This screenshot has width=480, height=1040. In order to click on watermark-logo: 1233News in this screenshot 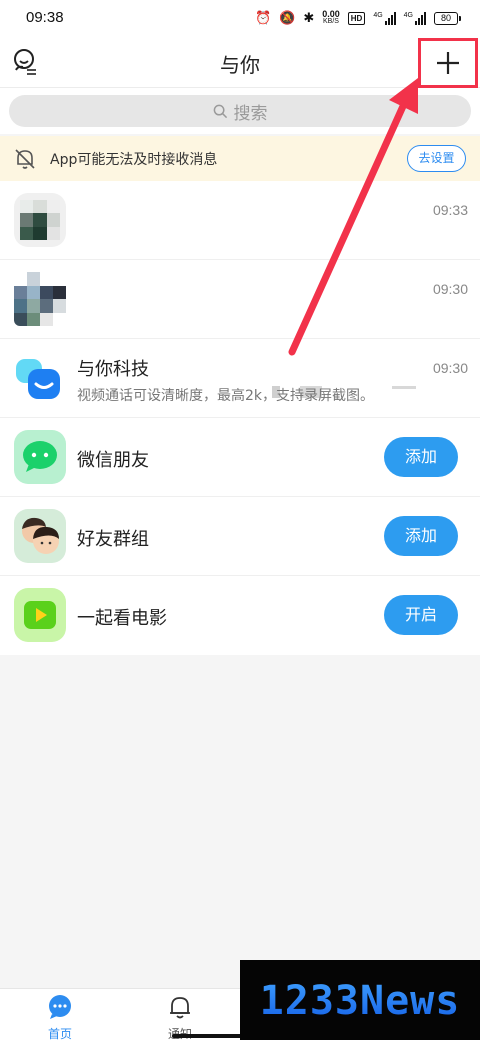, I will do `click(360, 1000)`.